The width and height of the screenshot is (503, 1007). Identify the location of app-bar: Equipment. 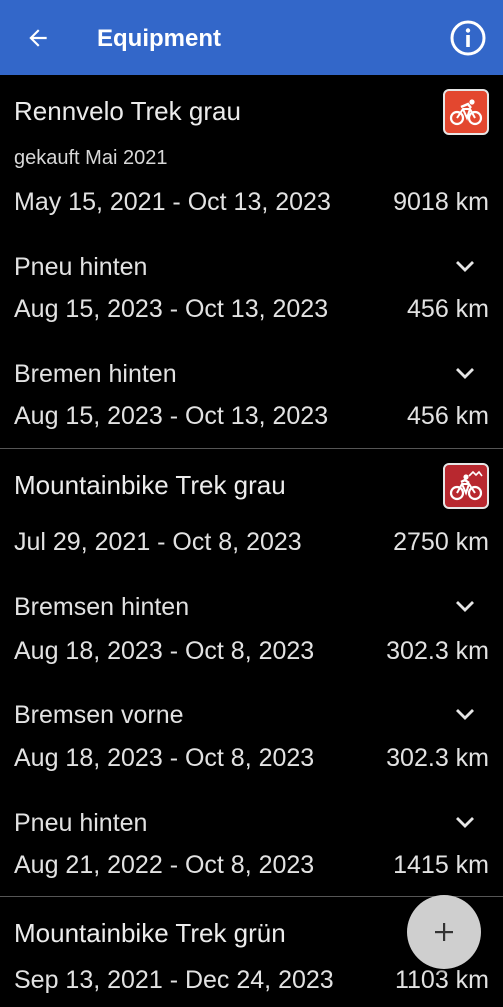
(251, 37).